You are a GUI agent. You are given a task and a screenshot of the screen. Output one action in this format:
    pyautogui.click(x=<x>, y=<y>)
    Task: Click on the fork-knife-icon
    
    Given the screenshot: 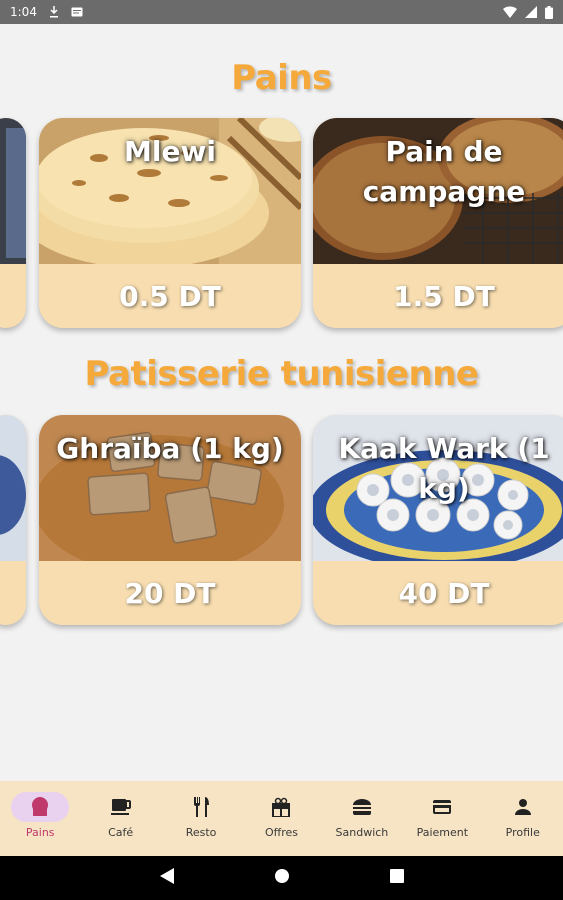 What is the action you would take?
    pyautogui.click(x=202, y=807)
    